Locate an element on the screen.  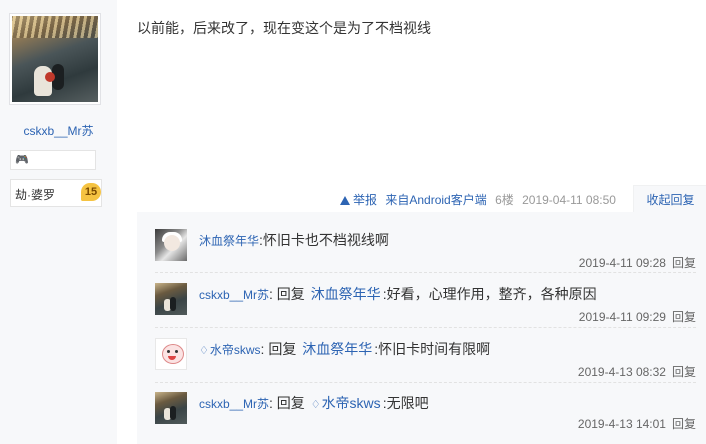
author-badge: 🎮 is located at coordinates (53, 160).